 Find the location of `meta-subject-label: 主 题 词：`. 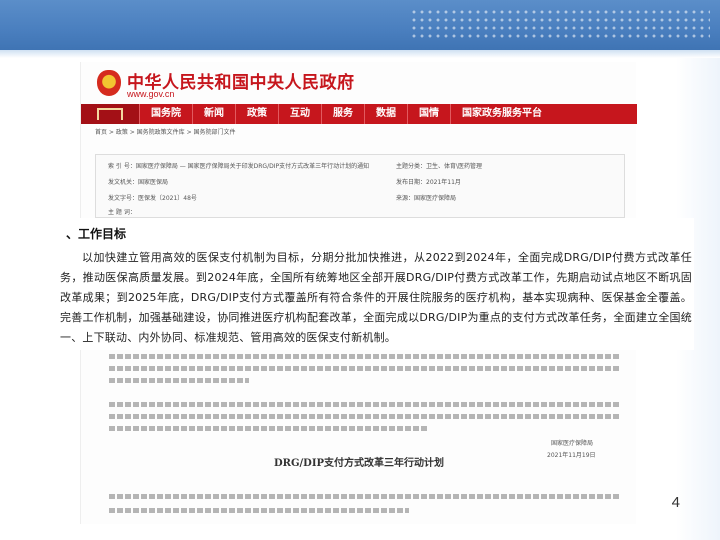

meta-subject-label: 主 题 词： is located at coordinates (122, 212).